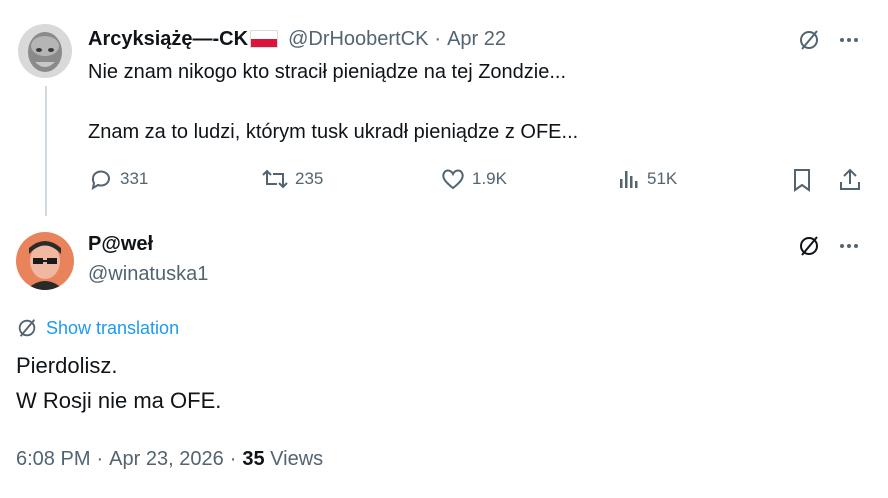  Describe the element at coordinates (27, 328) in the screenshot. I see `translate-icon` at that location.